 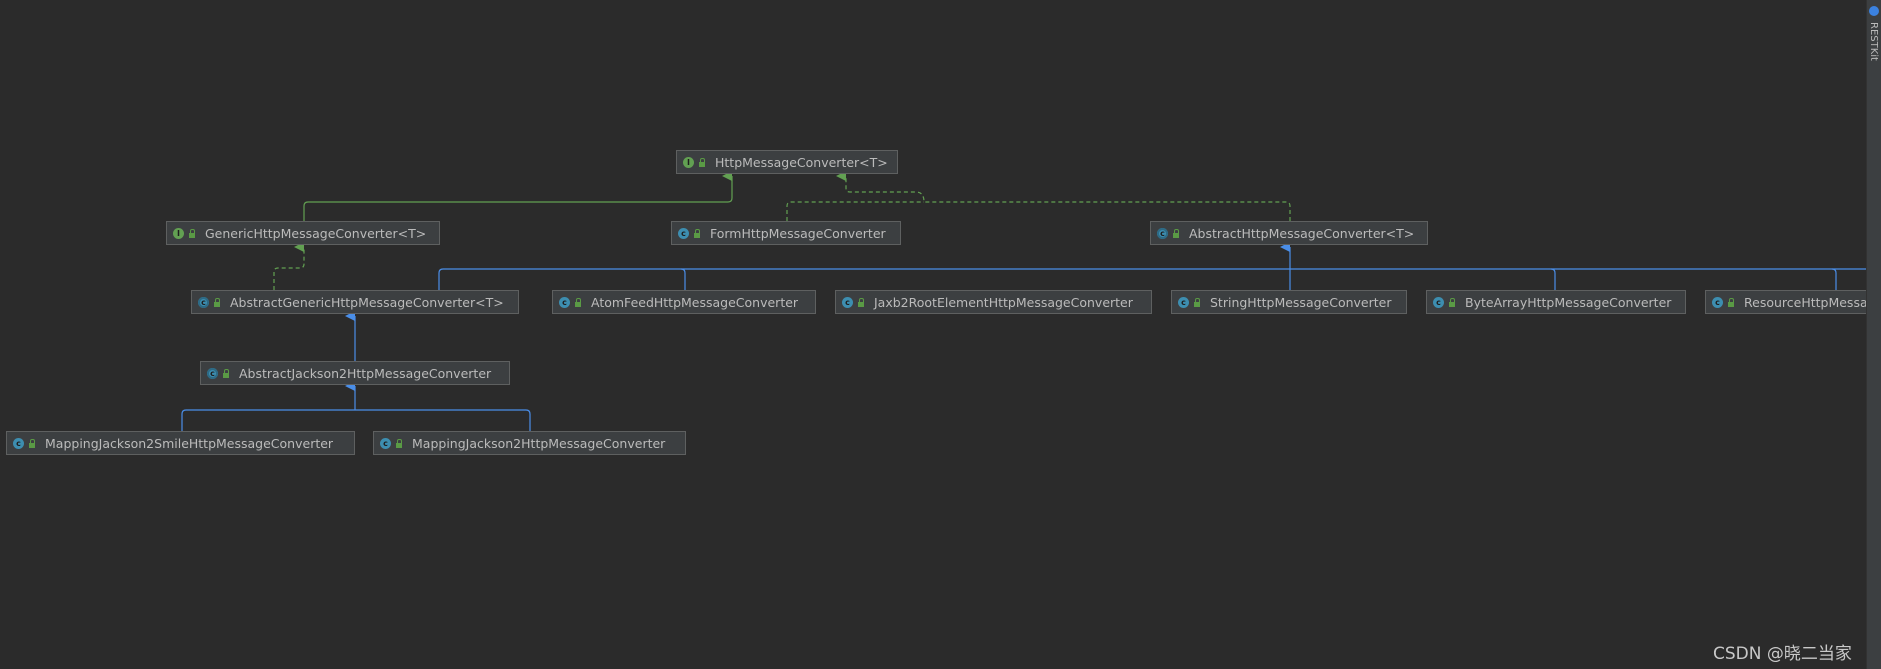 I want to click on node-resource: c ResourceHttpMessageConverter, so click(x=1785, y=302).